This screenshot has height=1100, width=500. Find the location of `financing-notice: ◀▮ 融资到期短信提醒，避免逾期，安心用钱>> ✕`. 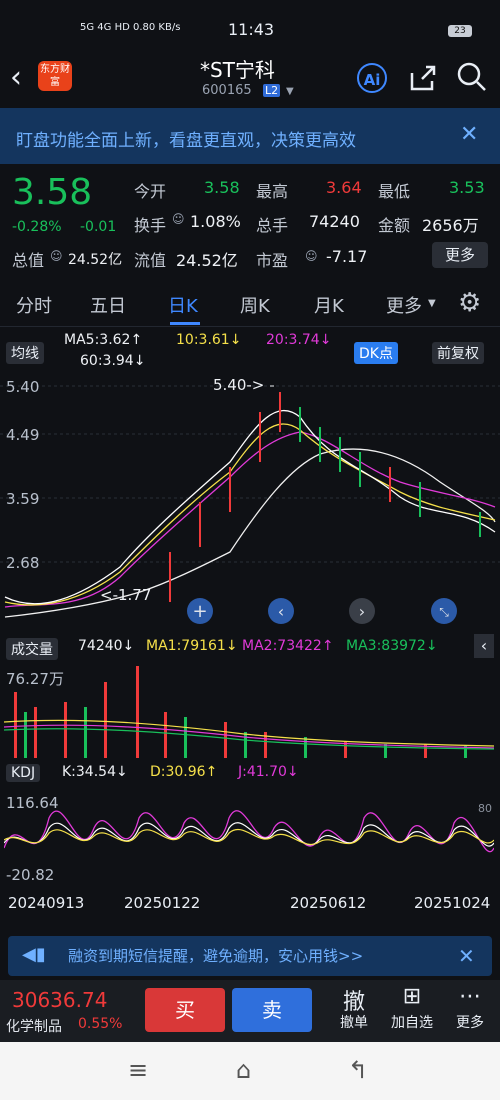

financing-notice: ◀▮ 融资到期短信提醒，避免逾期，安心用钱>> ✕ is located at coordinates (250, 956).